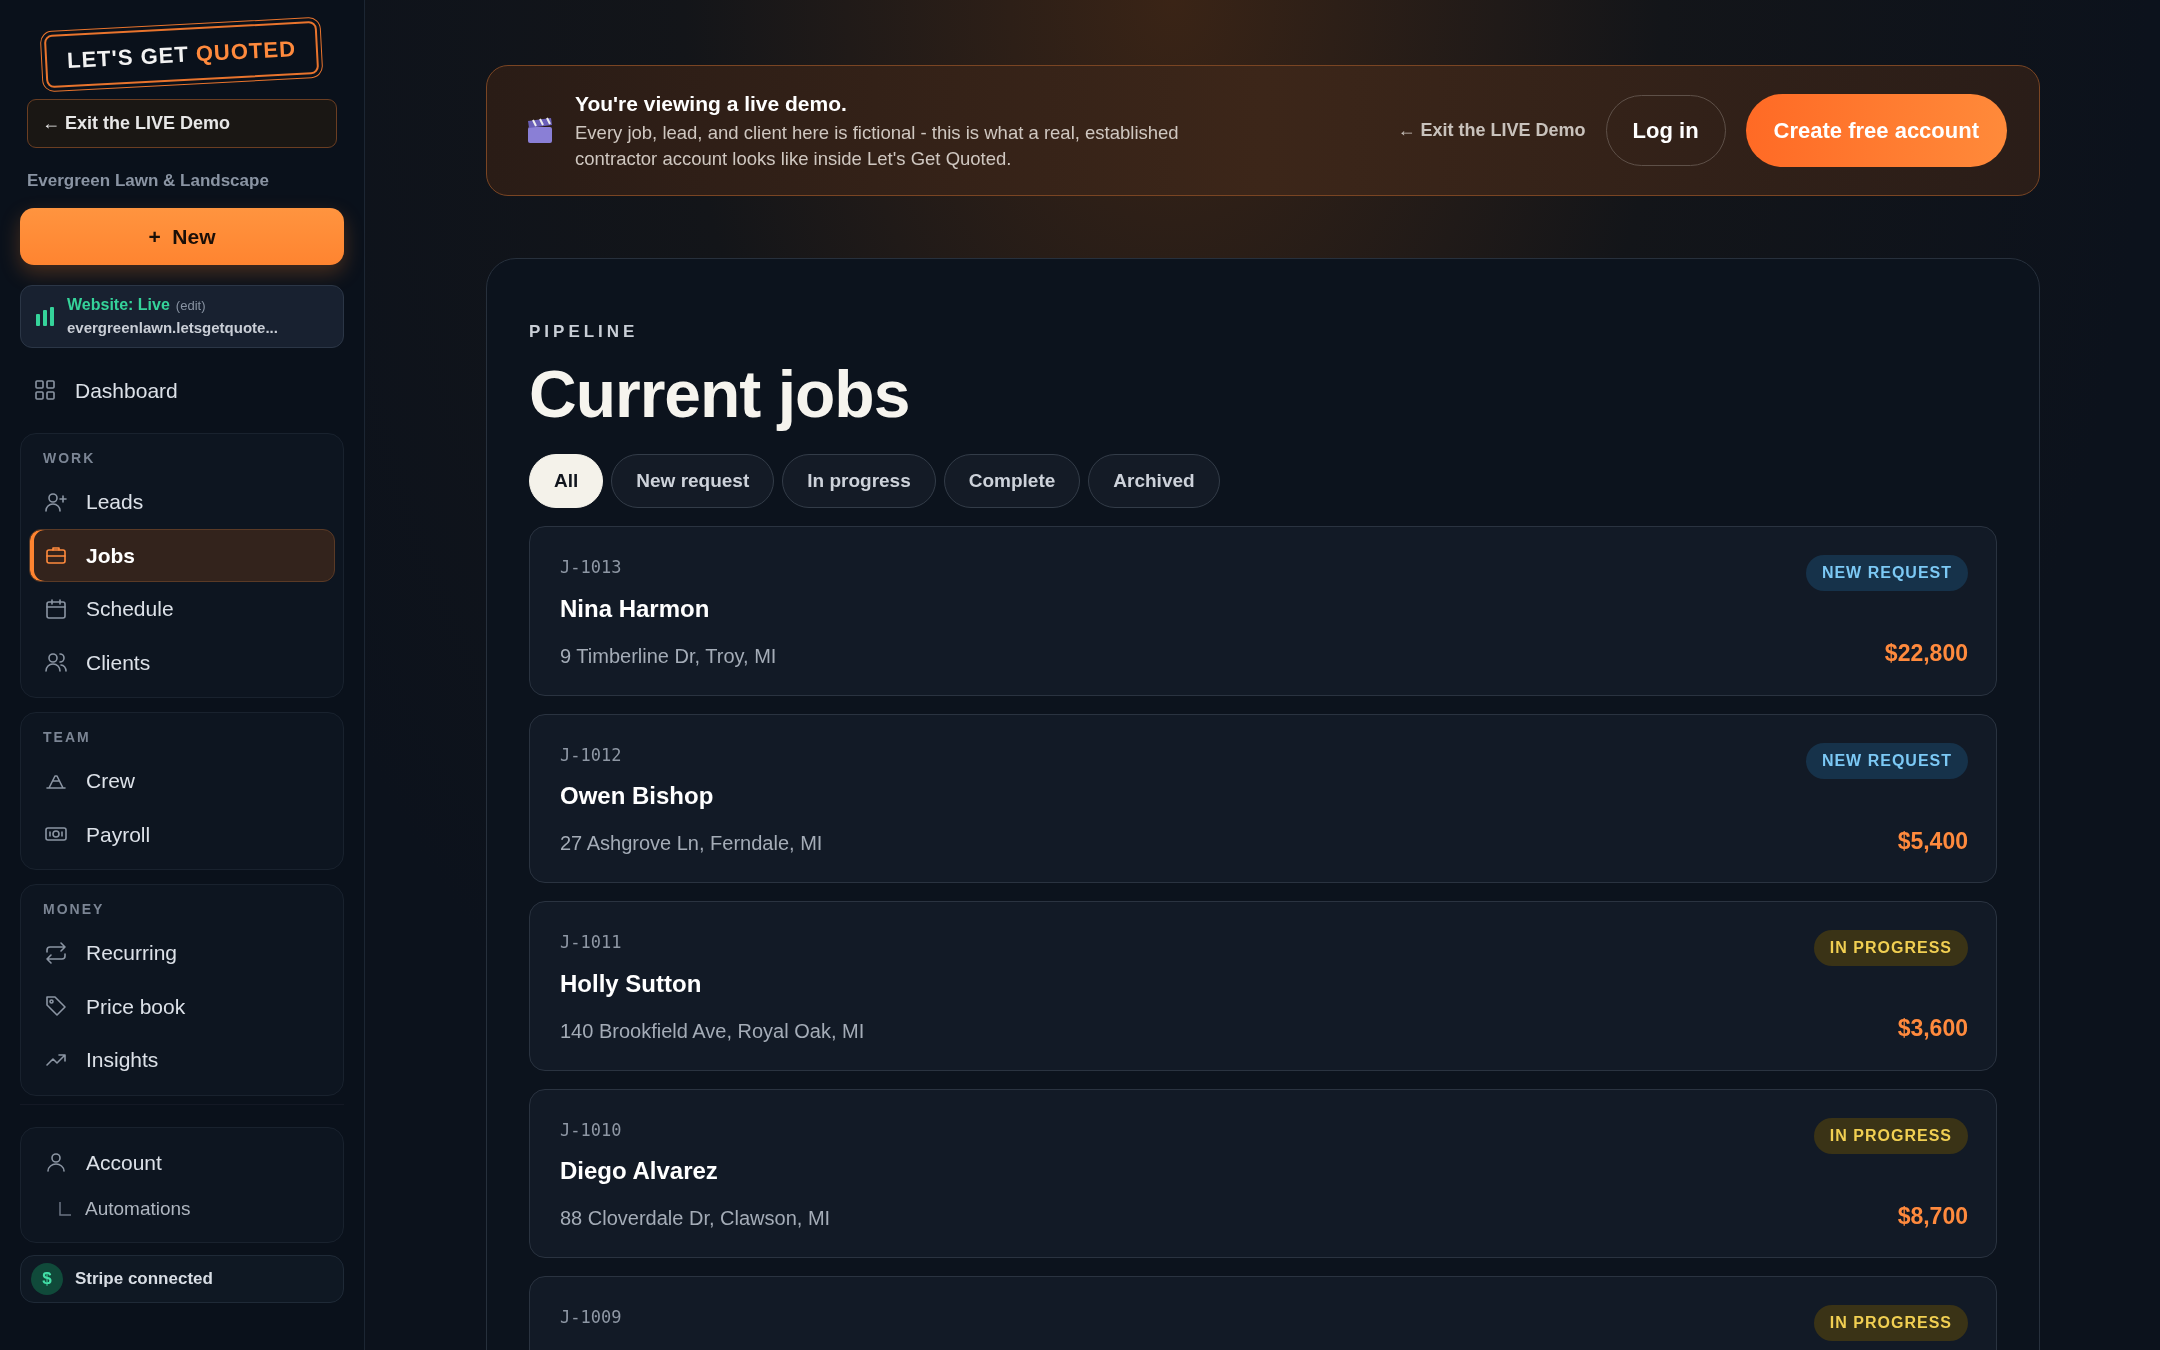 Image resolution: width=2160 pixels, height=1350 pixels. Describe the element at coordinates (1263, 1173) in the screenshot. I see `job-card: J-1010 Diego Alvarez 88 Cloverdale Dr, Clawson, MI IN PROGRESS $8,700` at that location.